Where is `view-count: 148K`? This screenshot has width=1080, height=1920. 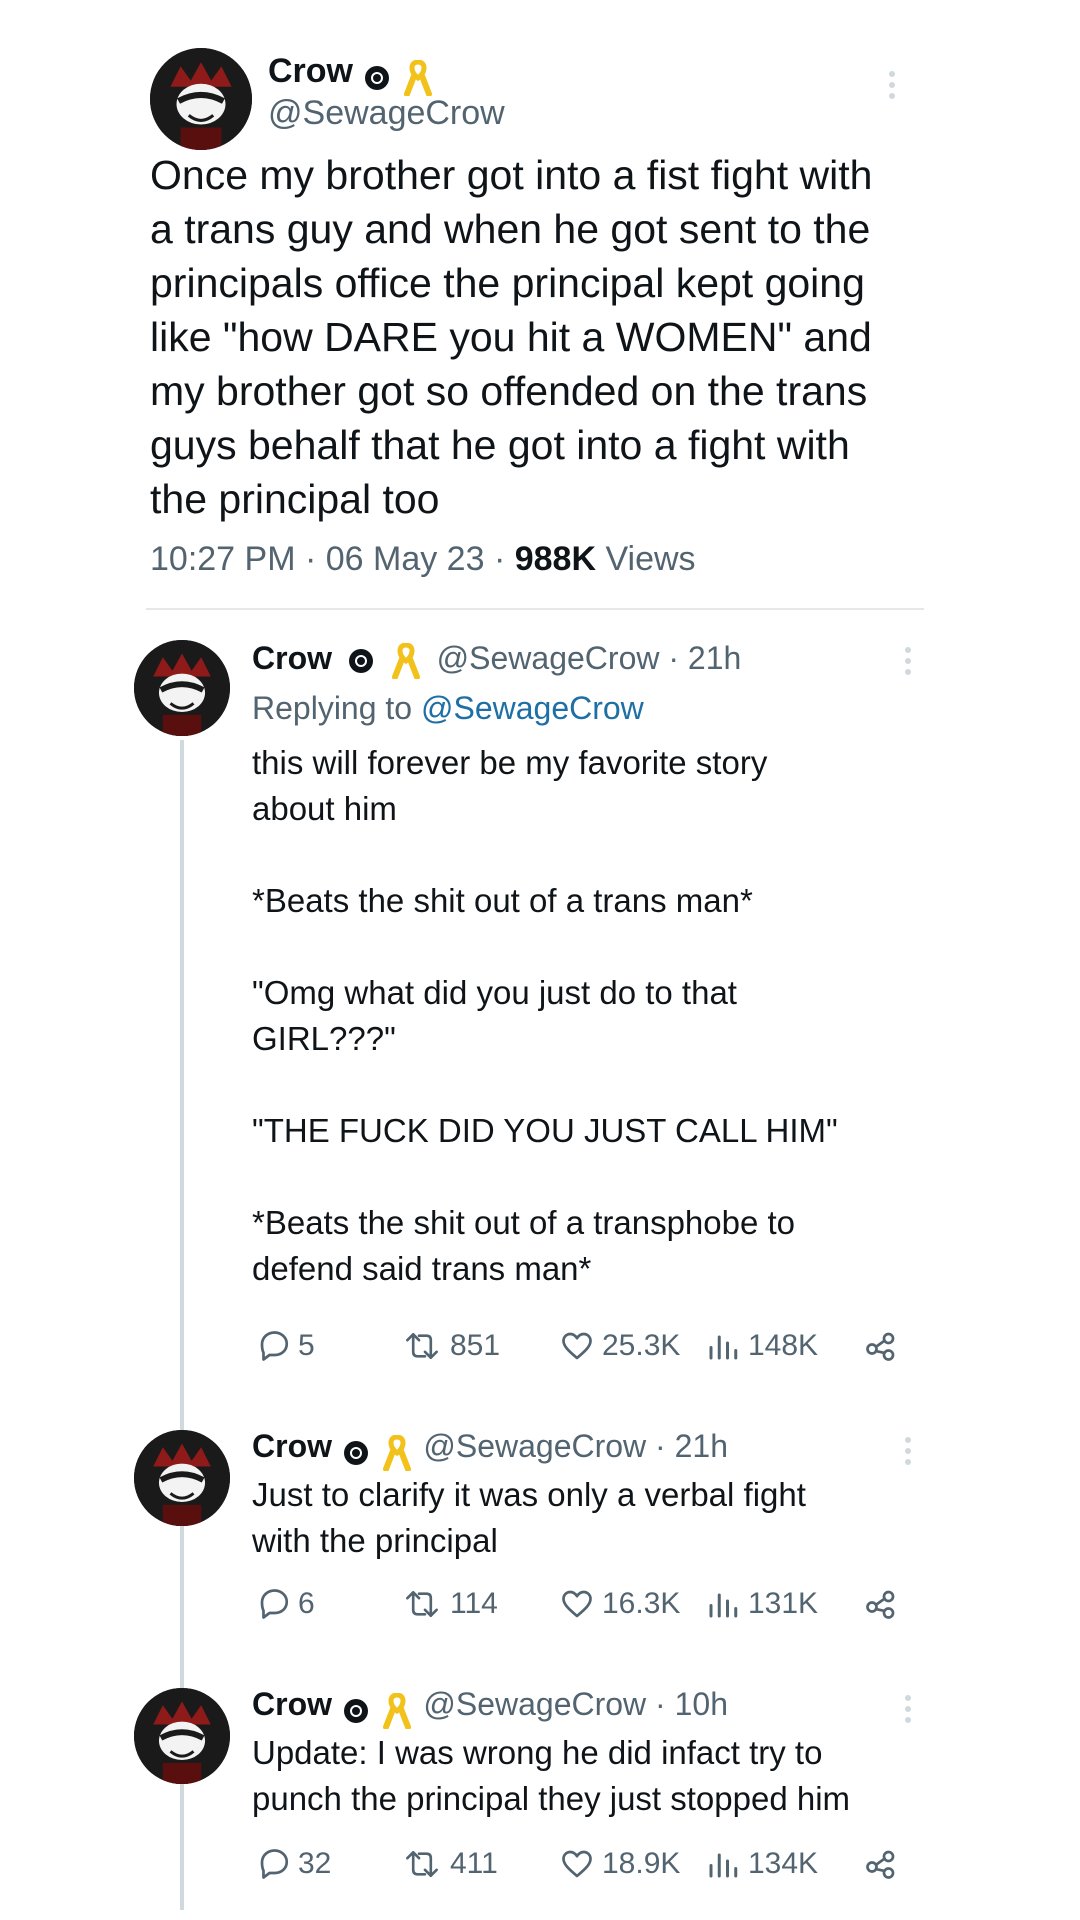 view-count: 148K is located at coordinates (783, 1345).